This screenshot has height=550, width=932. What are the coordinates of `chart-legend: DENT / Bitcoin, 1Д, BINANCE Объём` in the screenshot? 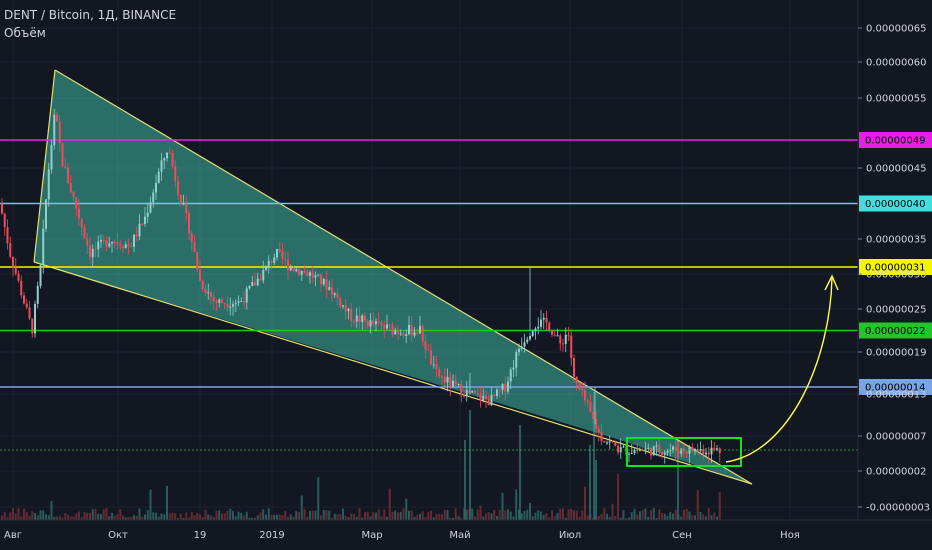 It's located at (90, 24).